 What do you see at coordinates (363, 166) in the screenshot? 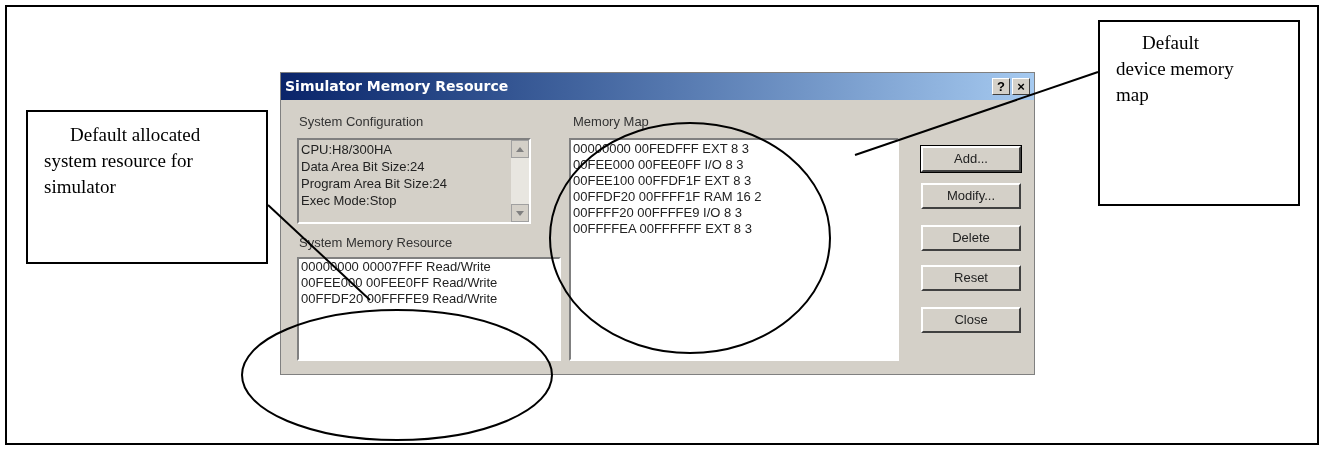
I see `list-item: Data Area Bit Size:24` at bounding box center [363, 166].